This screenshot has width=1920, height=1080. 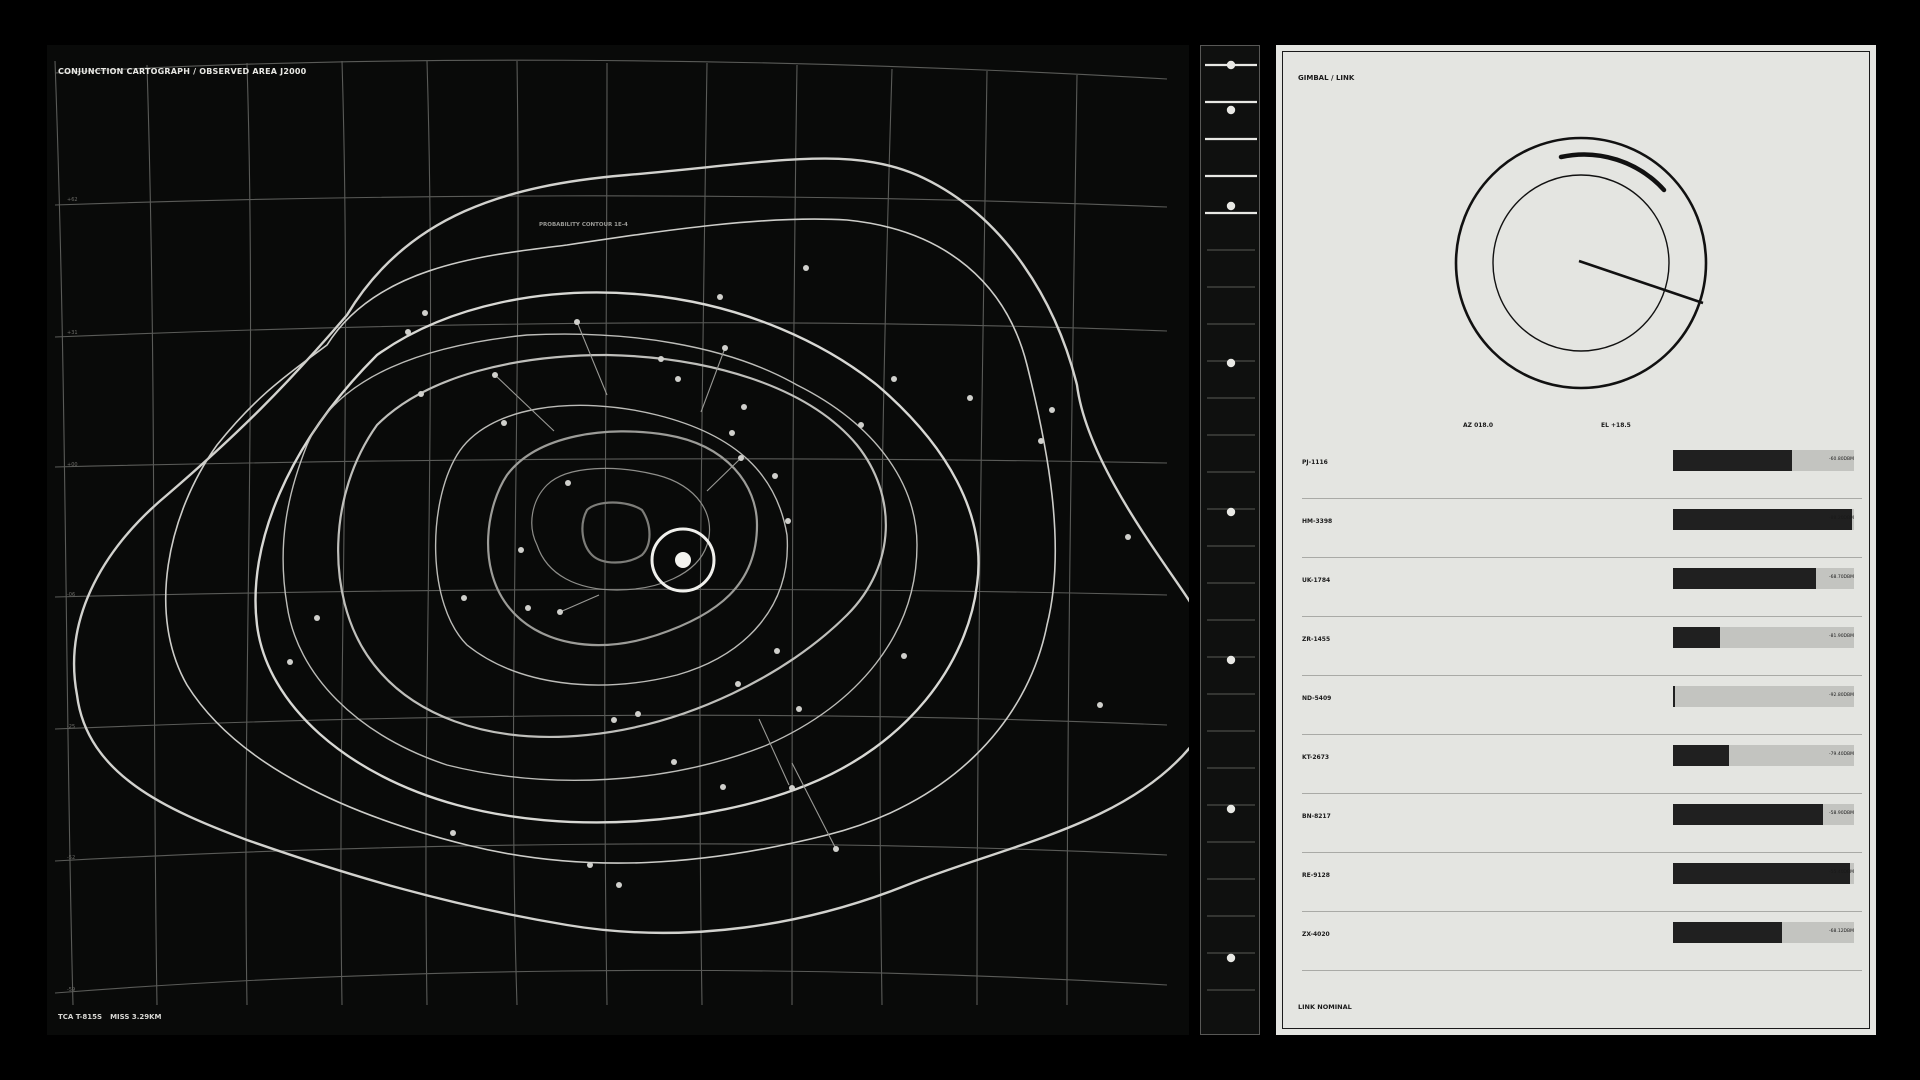 I want to click on link-status: LINK NOMINAL, so click(x=1325, y=1007).